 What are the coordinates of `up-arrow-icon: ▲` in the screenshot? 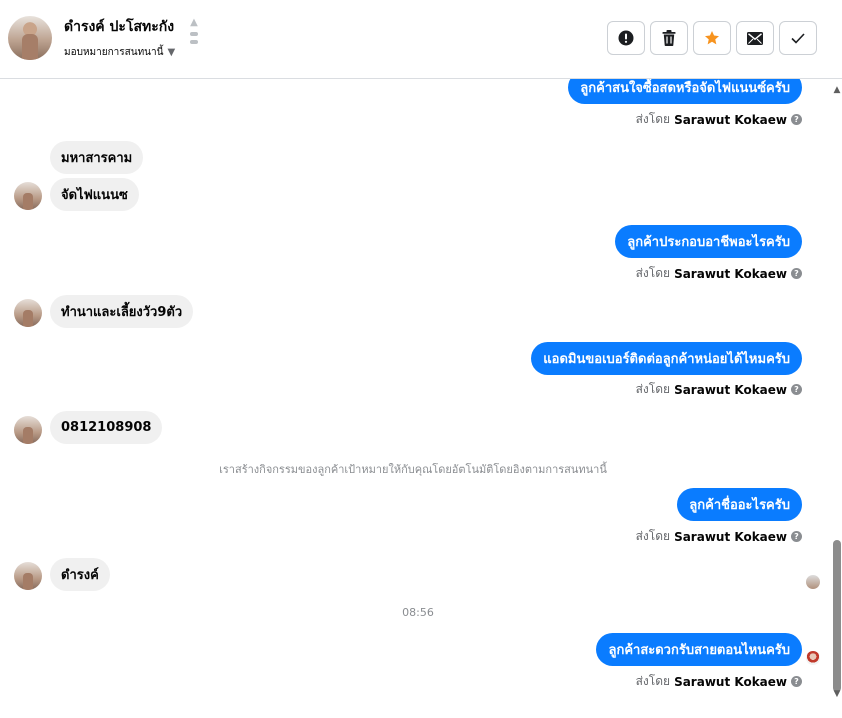 It's located at (194, 23).